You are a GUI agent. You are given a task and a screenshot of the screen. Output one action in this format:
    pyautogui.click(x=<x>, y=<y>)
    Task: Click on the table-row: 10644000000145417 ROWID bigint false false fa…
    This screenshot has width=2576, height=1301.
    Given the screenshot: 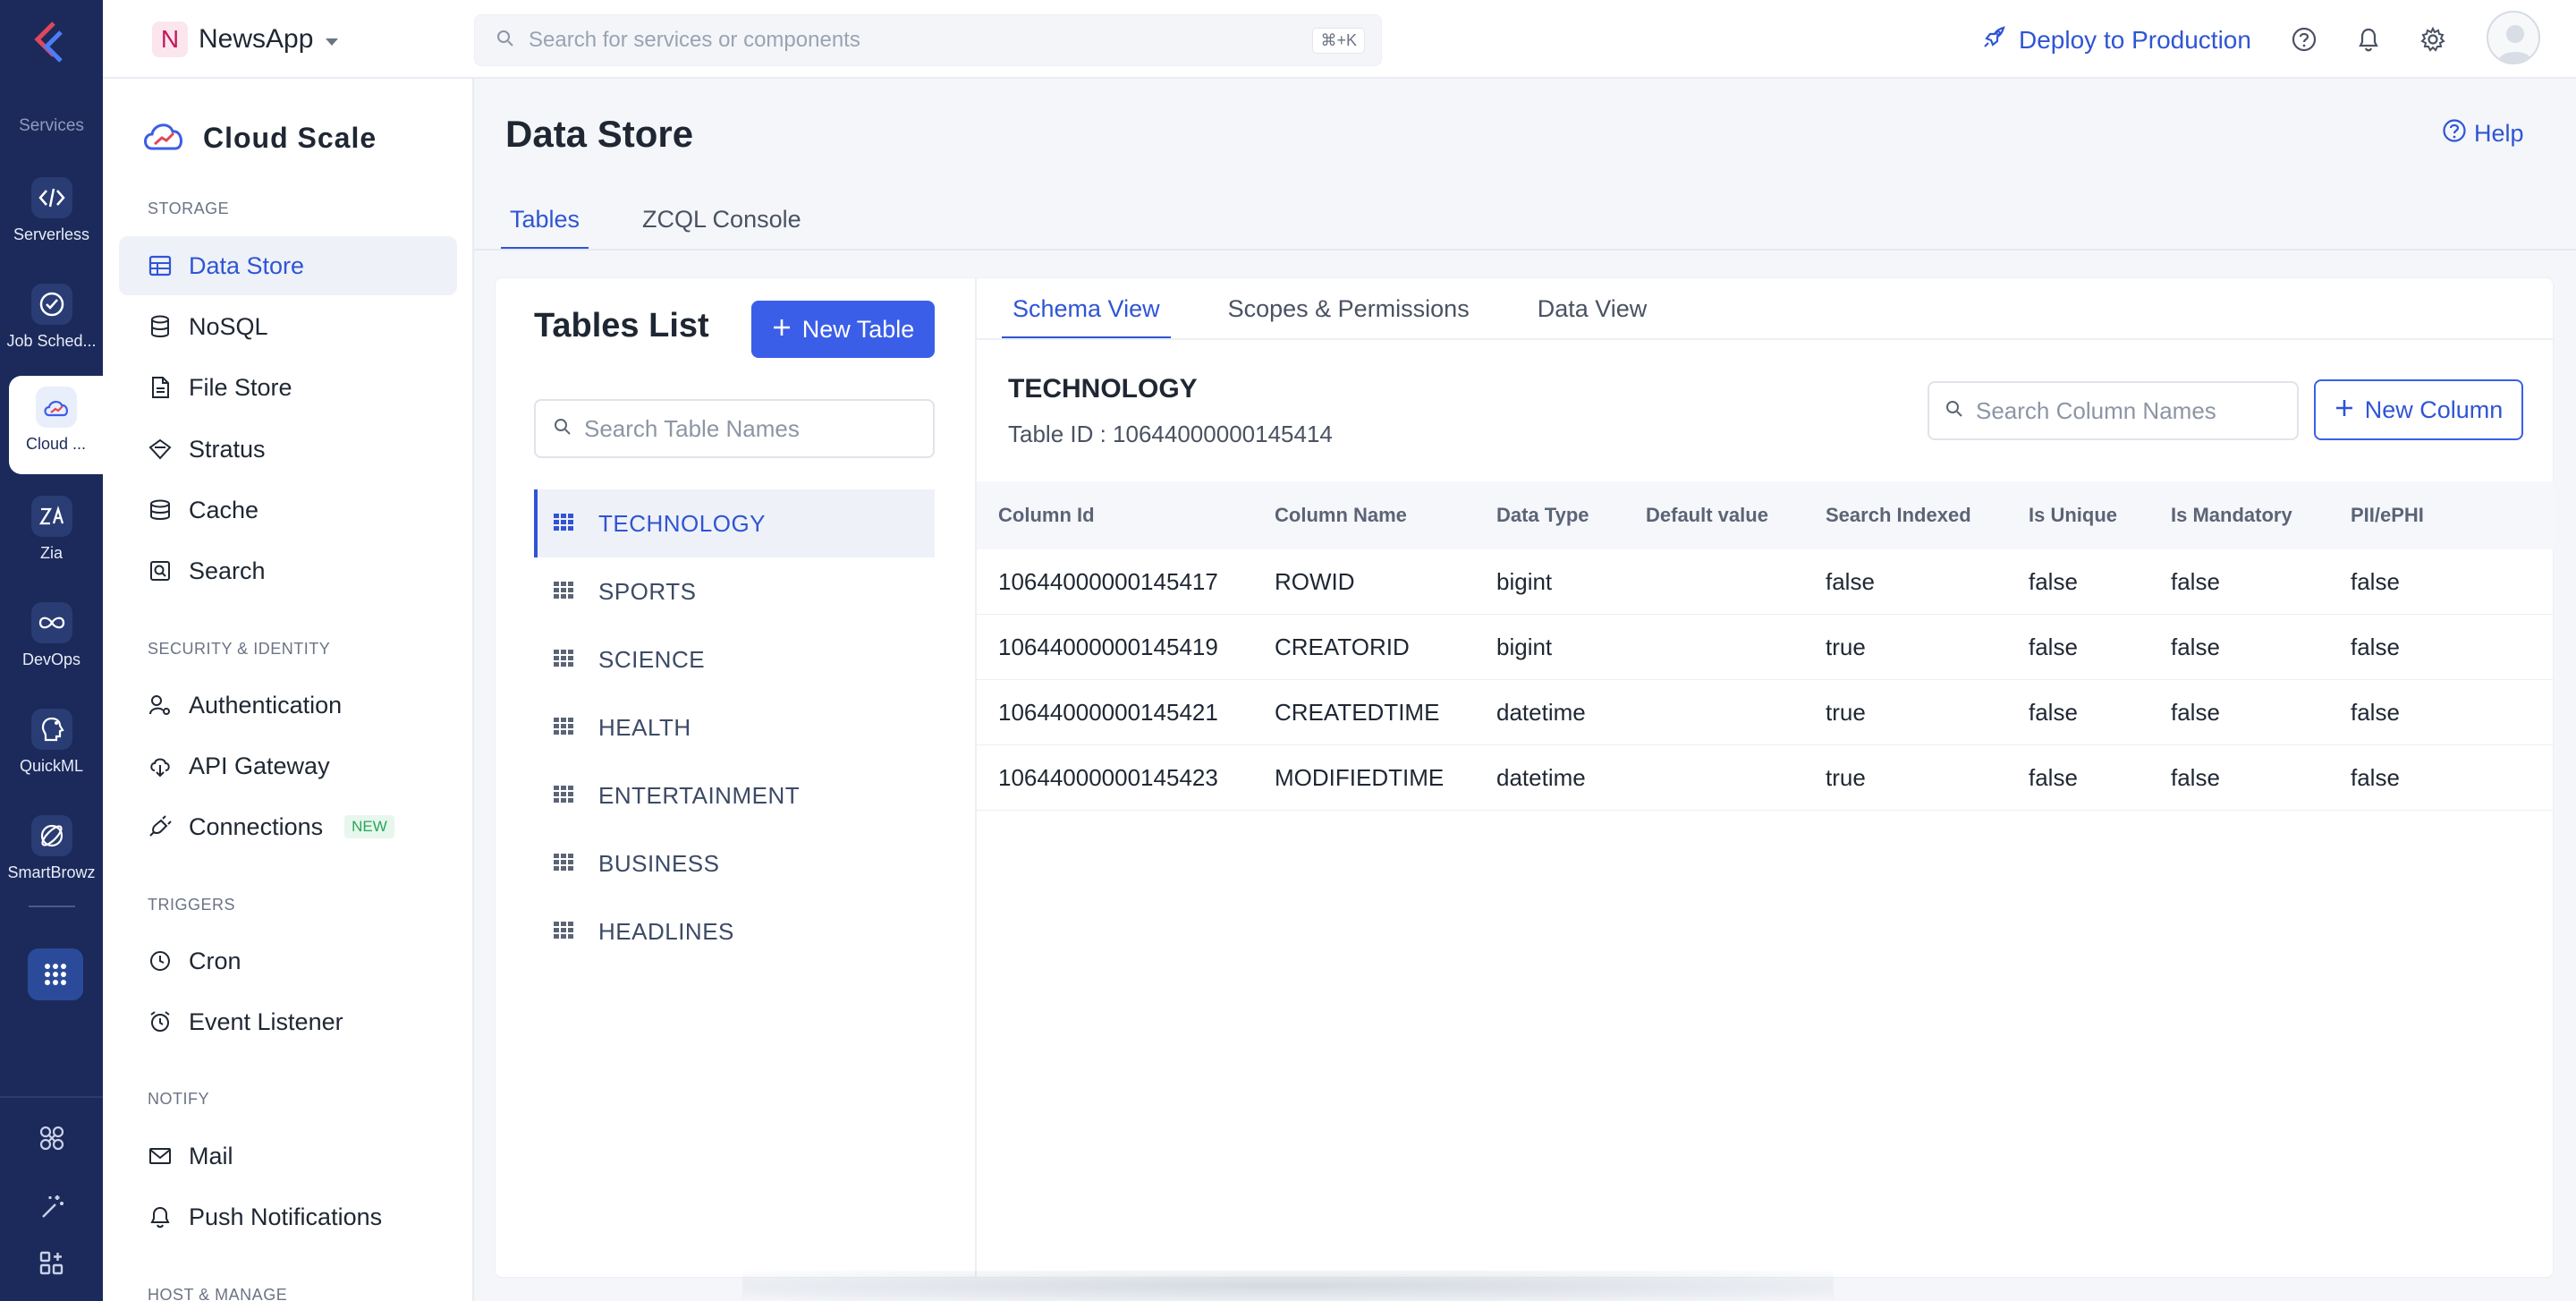 What is the action you would take?
    pyautogui.click(x=1765, y=582)
    